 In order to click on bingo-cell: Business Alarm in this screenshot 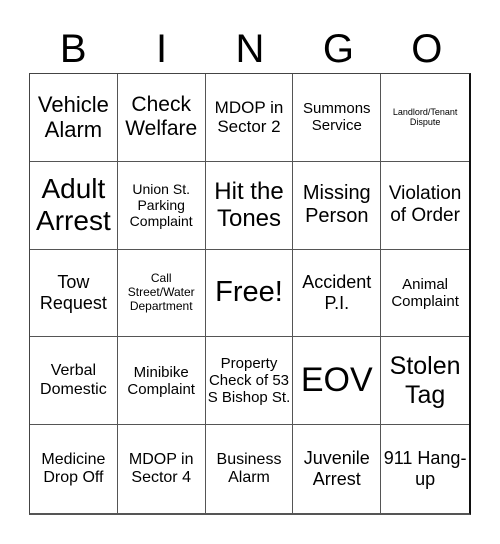, I will do `click(250, 469)`.